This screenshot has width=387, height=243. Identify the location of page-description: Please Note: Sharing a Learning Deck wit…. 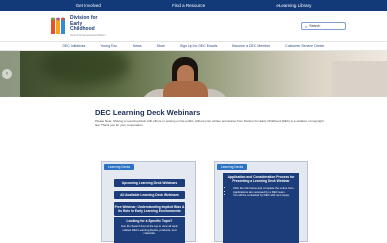
(209, 123).